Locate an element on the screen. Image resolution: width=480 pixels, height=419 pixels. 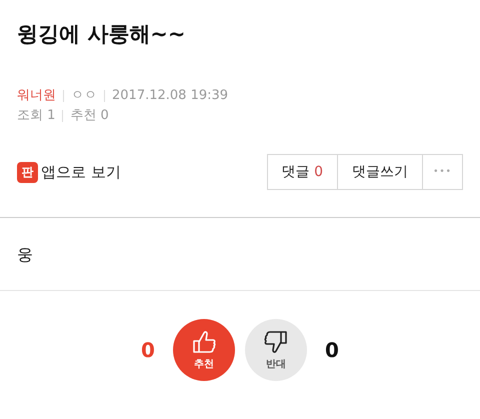
post-body-text: 웅 is located at coordinates (25, 255).